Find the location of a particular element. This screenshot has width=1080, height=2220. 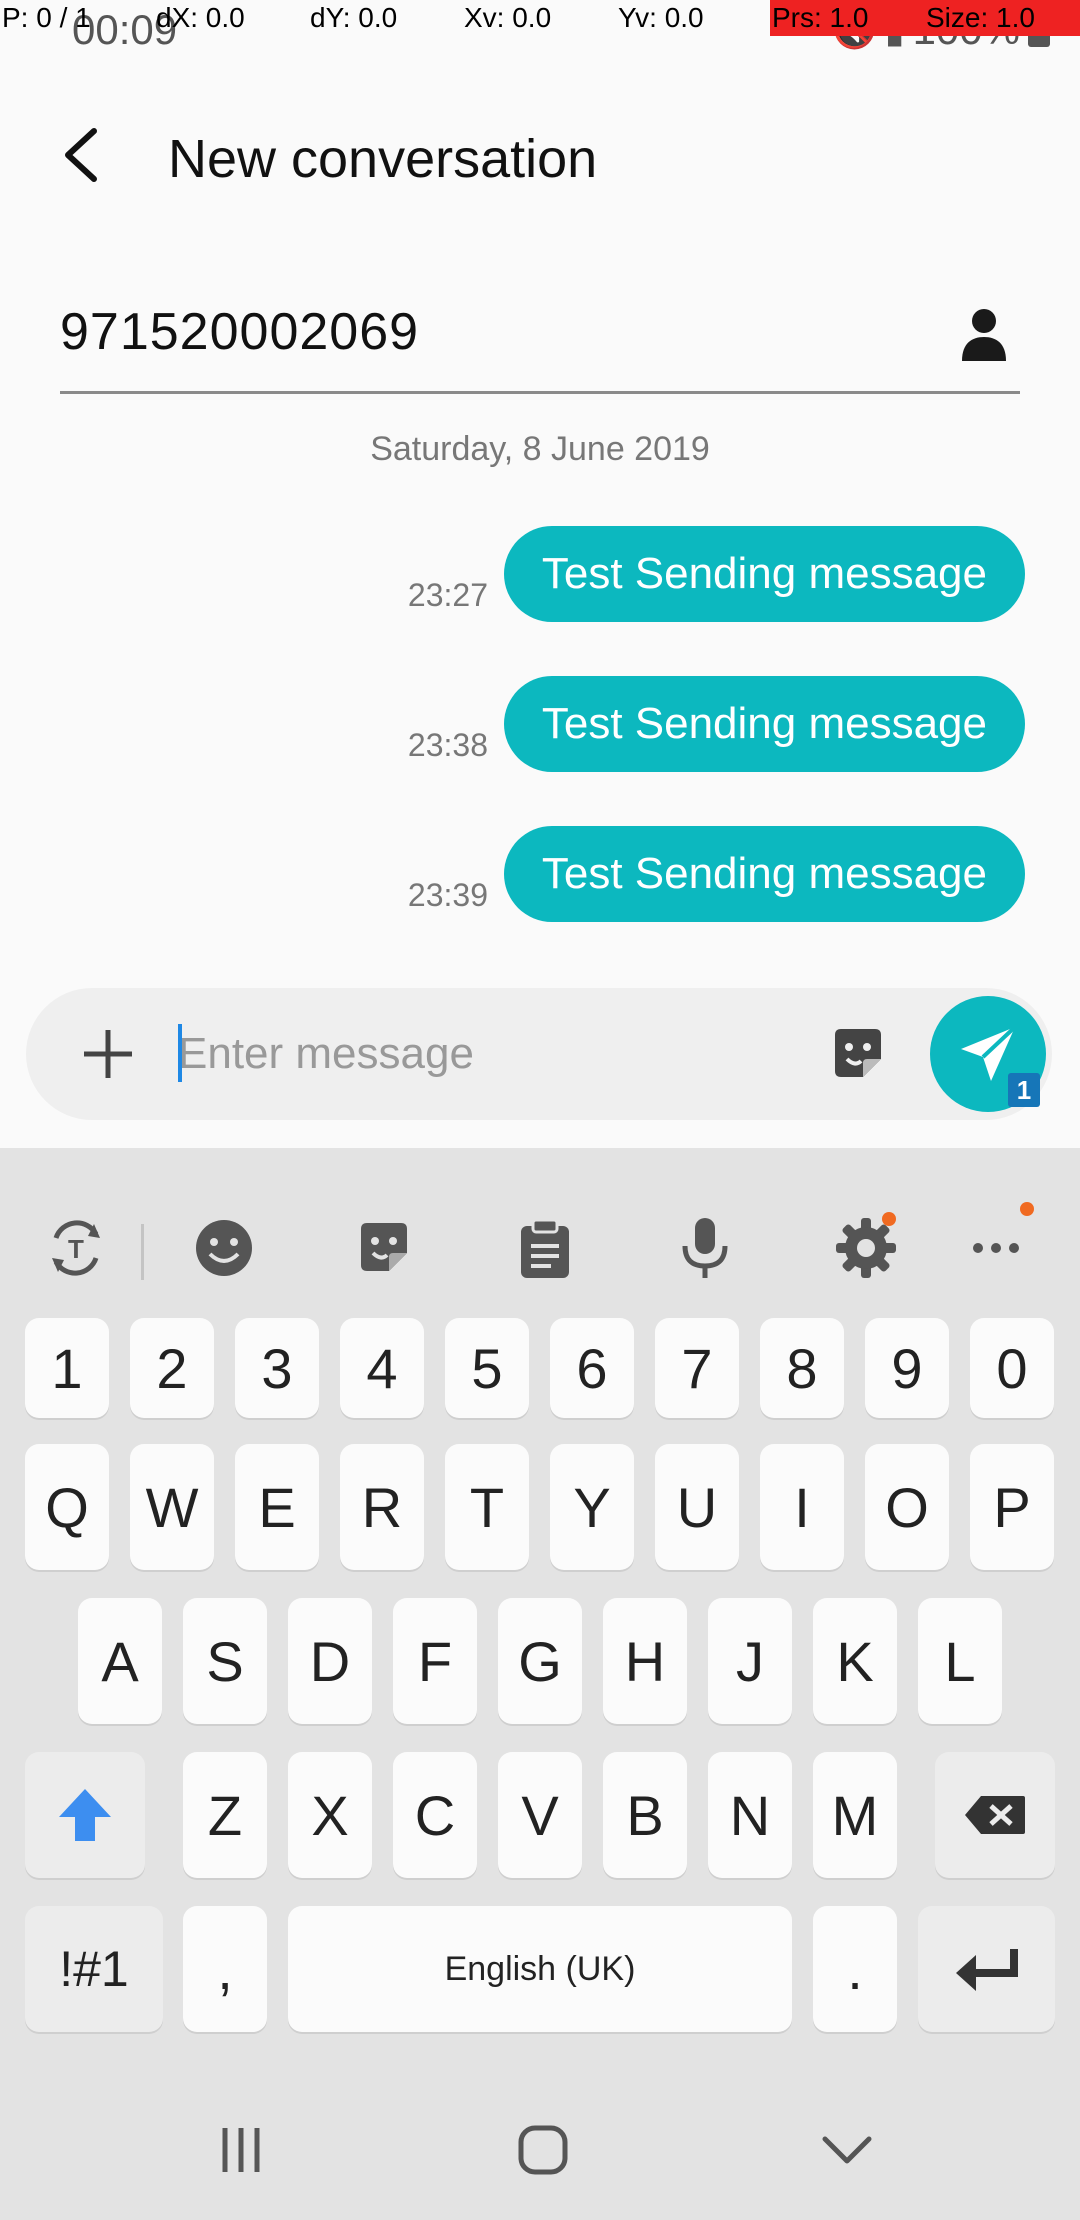

key-p: P is located at coordinates (1012, 1507).